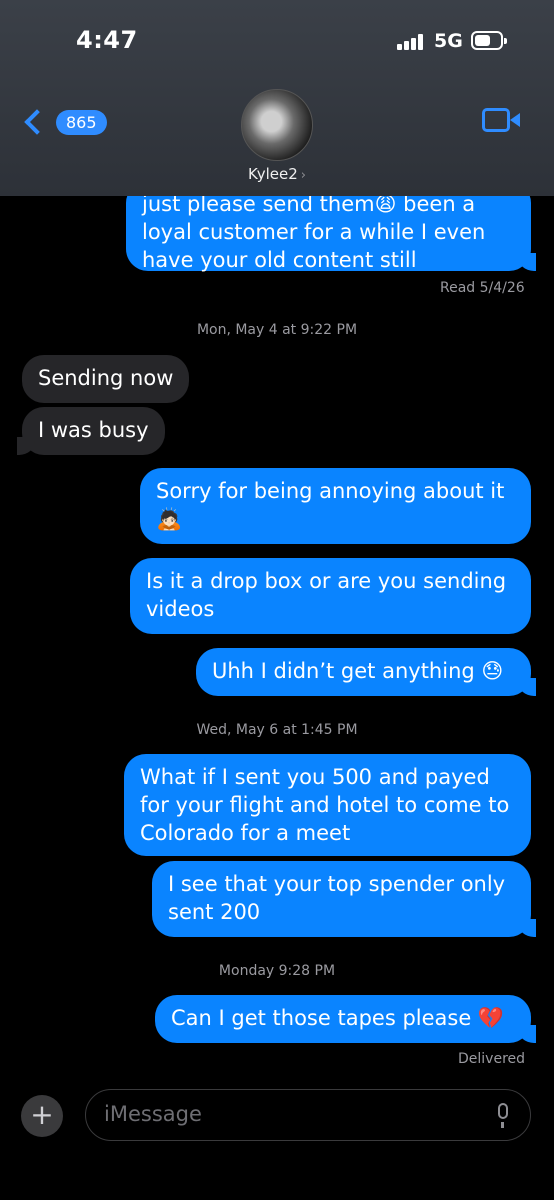  Describe the element at coordinates (273, 174) in the screenshot. I see `contact-name: Kylee2` at that location.